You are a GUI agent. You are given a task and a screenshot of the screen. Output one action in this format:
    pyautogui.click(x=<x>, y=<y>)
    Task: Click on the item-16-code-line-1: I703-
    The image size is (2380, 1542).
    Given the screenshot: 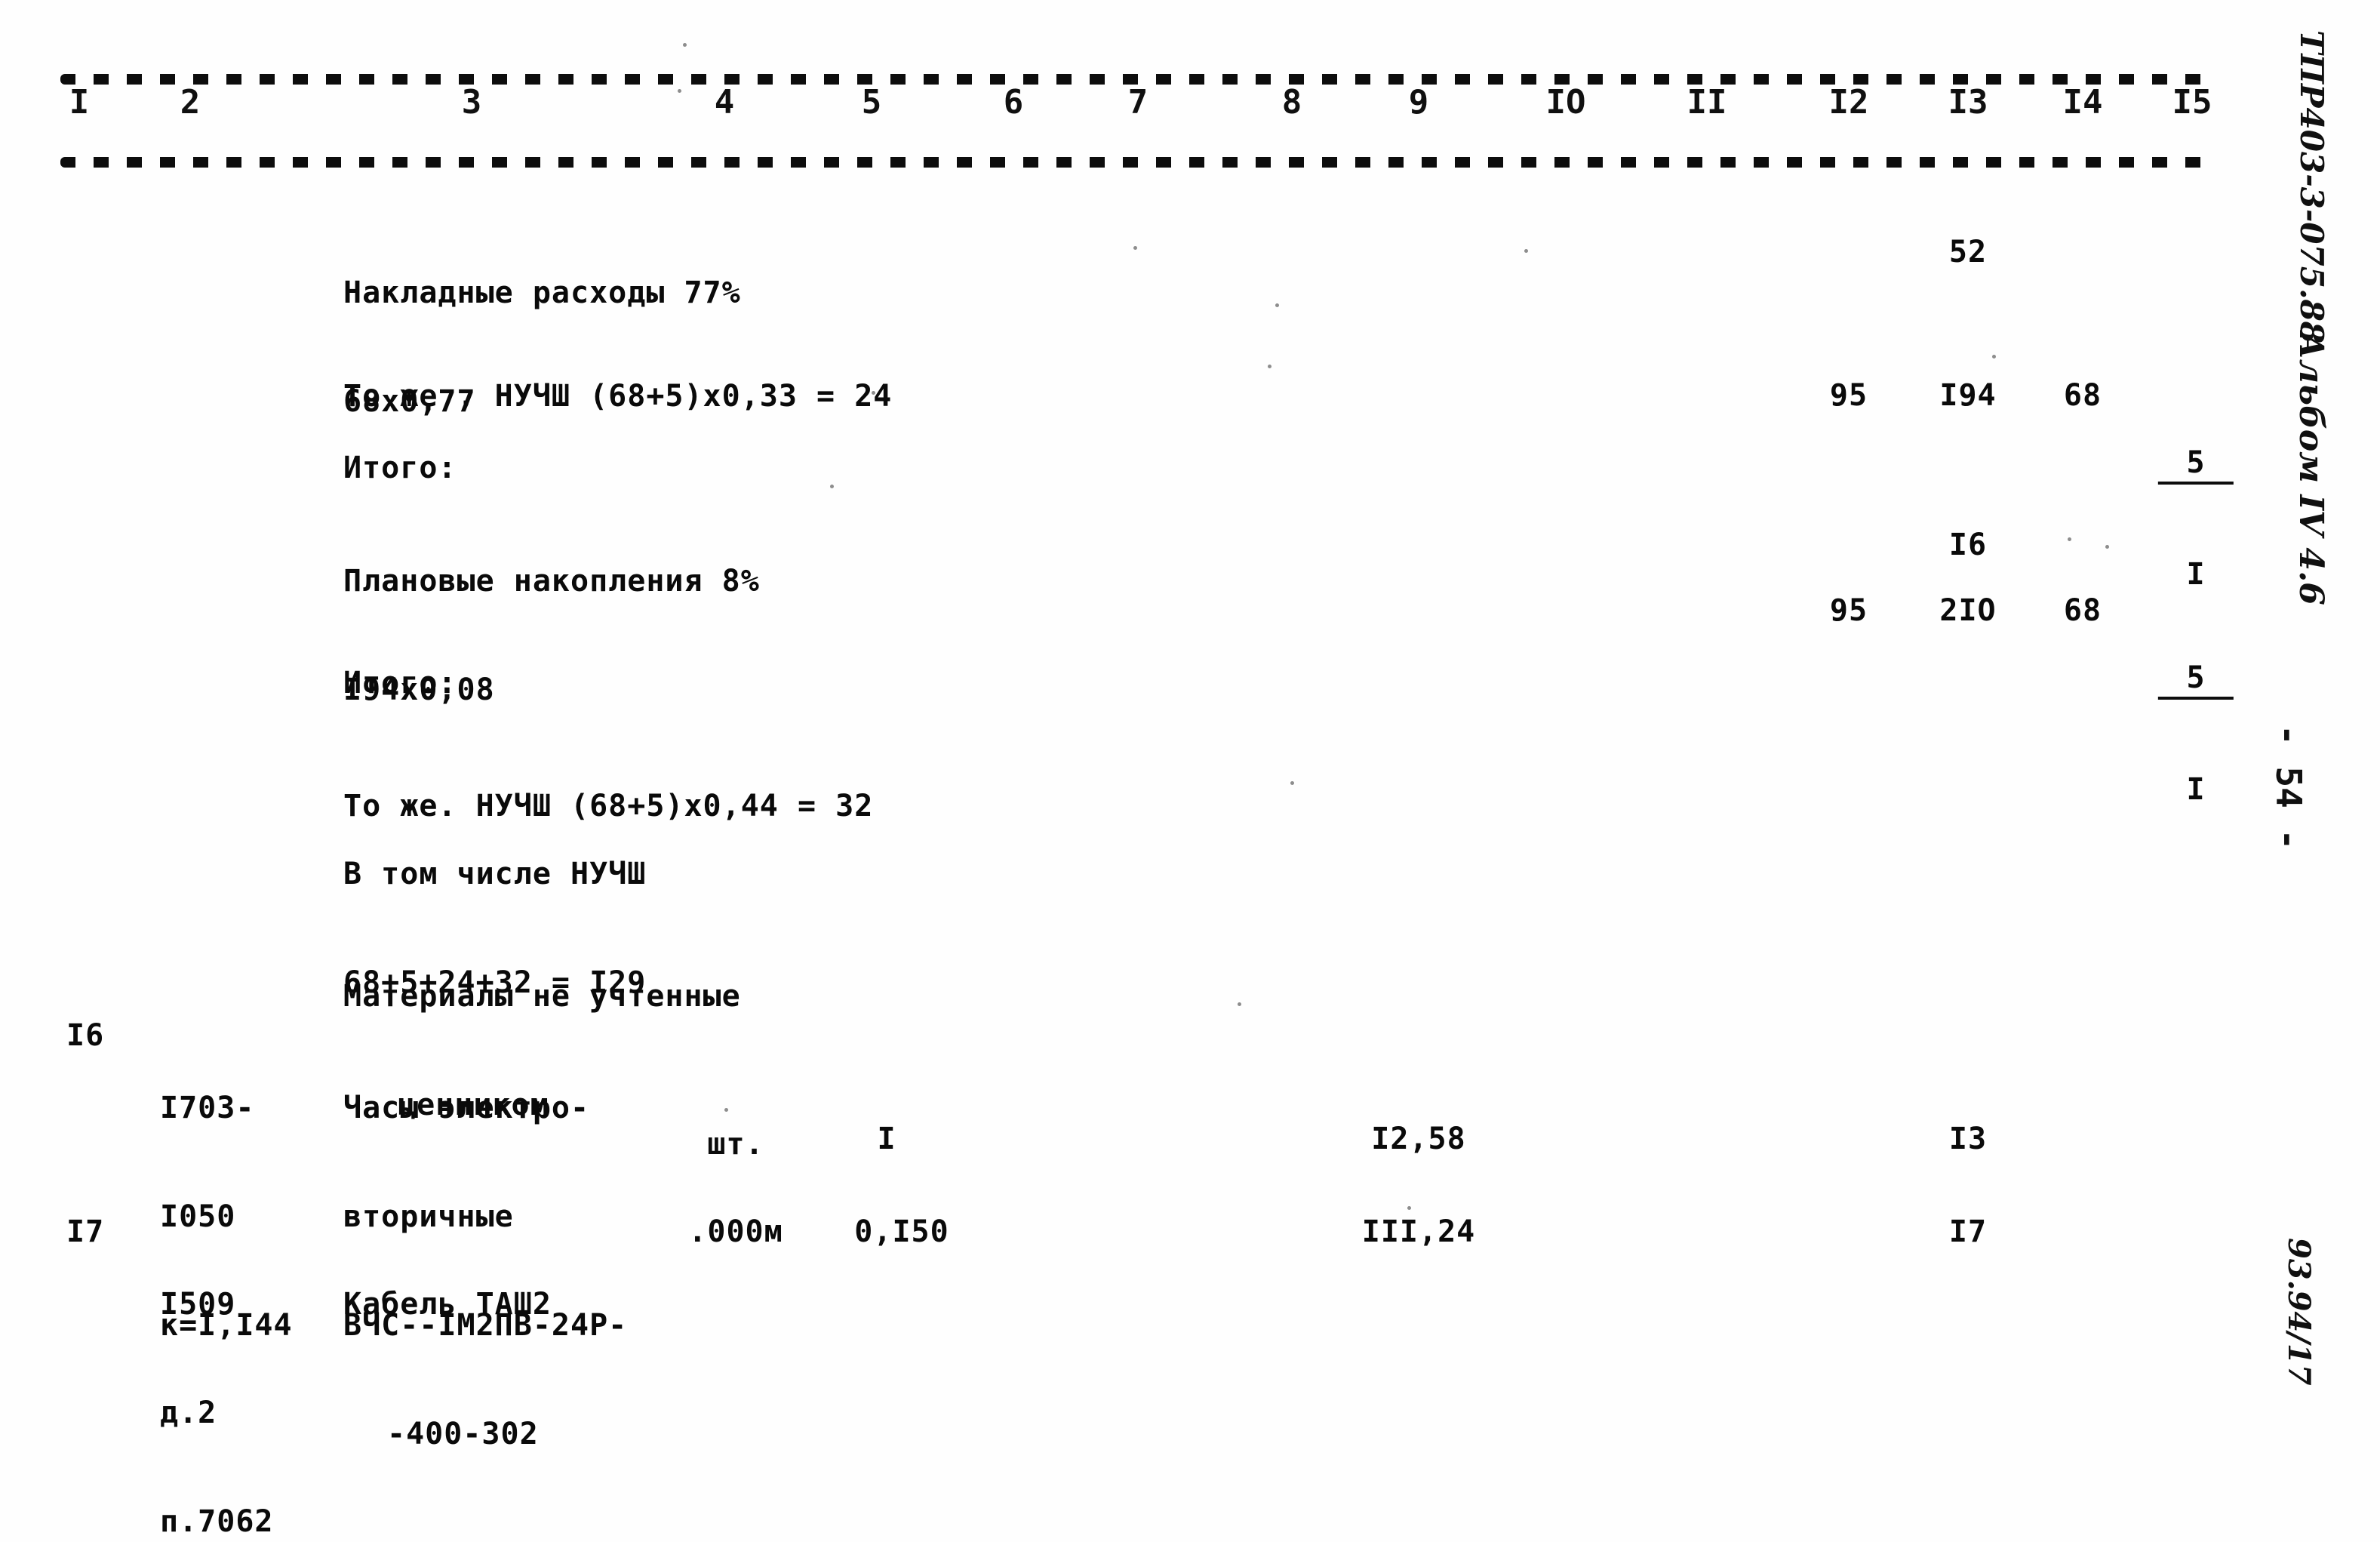 What is the action you would take?
    pyautogui.click(x=207, y=1108)
    